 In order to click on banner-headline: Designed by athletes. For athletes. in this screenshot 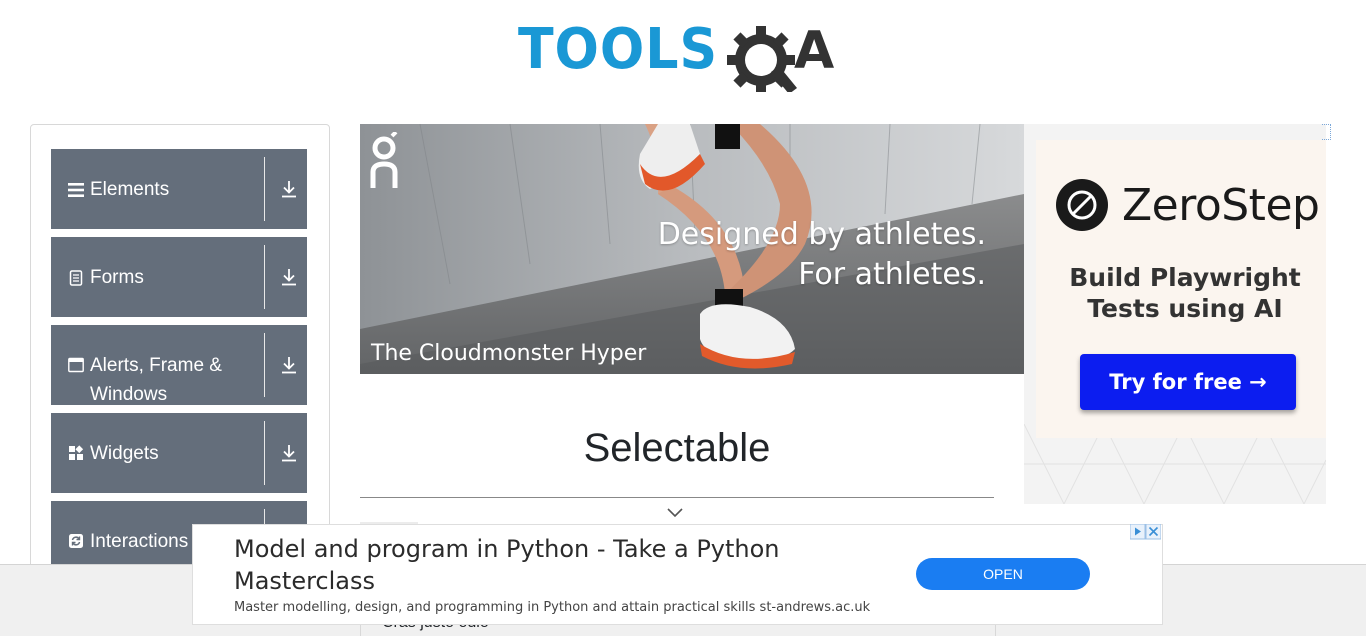, I will do `click(793, 255)`.